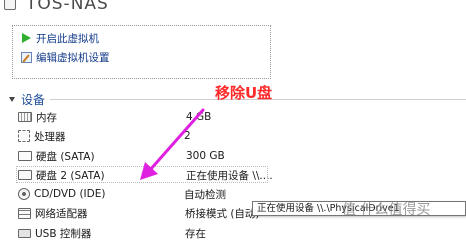  What do you see at coordinates (67, 38) in the screenshot?
I see `power-on-vm-label: 开启此虚拟机` at bounding box center [67, 38].